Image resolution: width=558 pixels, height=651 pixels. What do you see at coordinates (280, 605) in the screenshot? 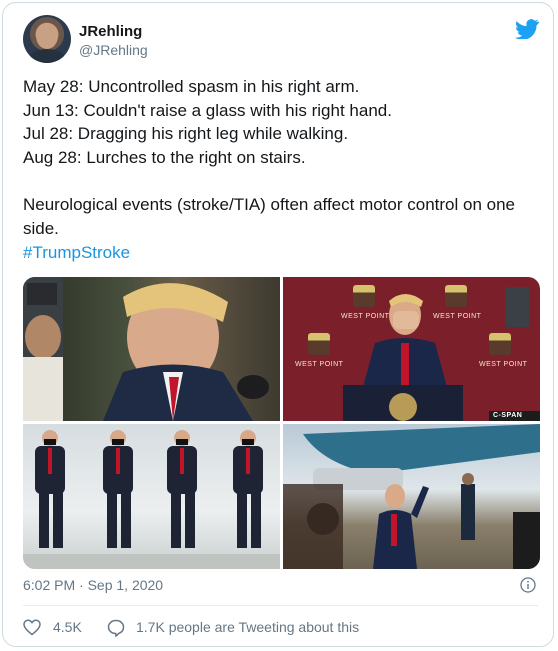
I see `divider` at bounding box center [280, 605].